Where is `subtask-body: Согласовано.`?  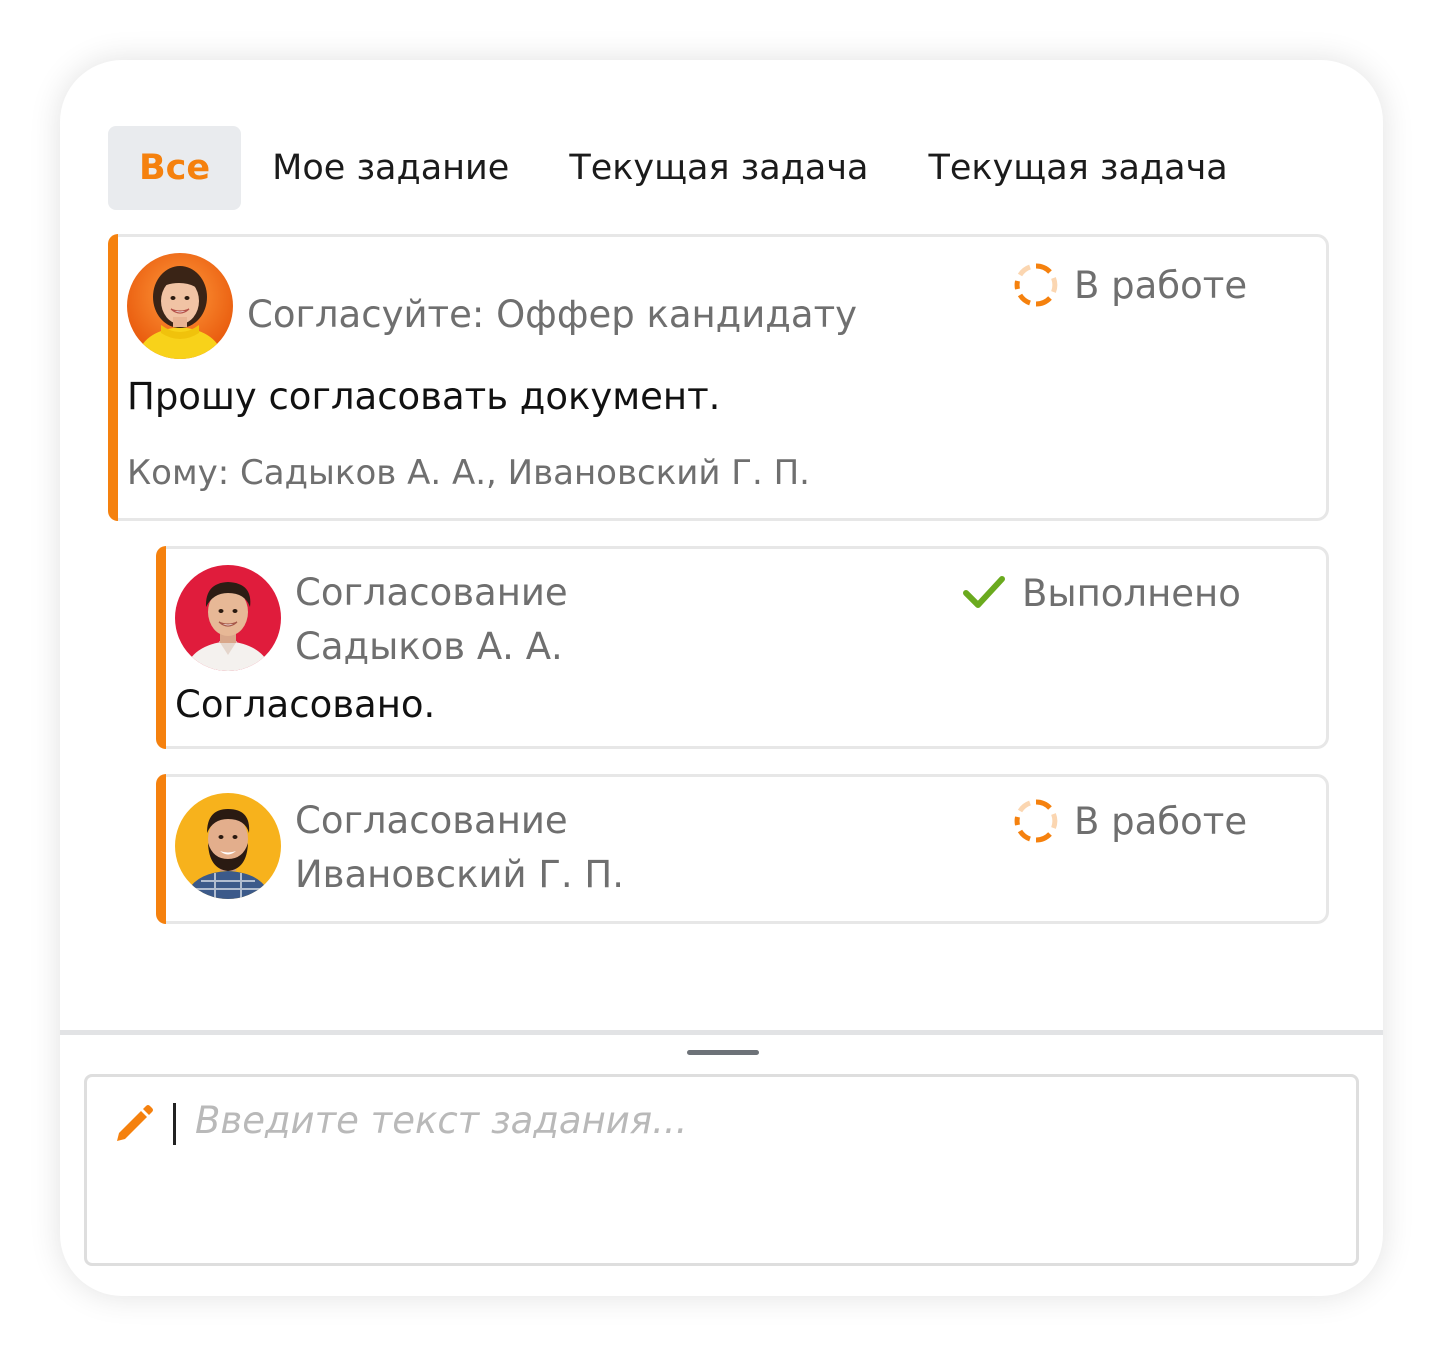
subtask-body: Согласовано. is located at coordinates (305, 704).